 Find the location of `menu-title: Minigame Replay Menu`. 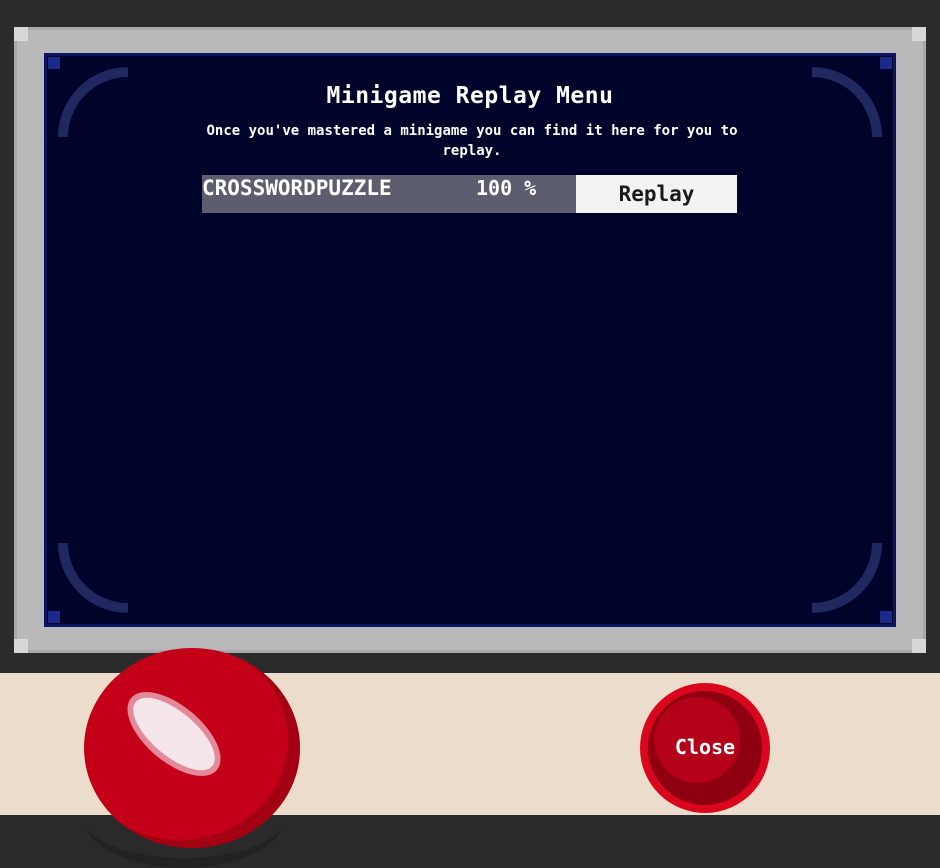

menu-title: Minigame Replay Menu is located at coordinates (470, 96).